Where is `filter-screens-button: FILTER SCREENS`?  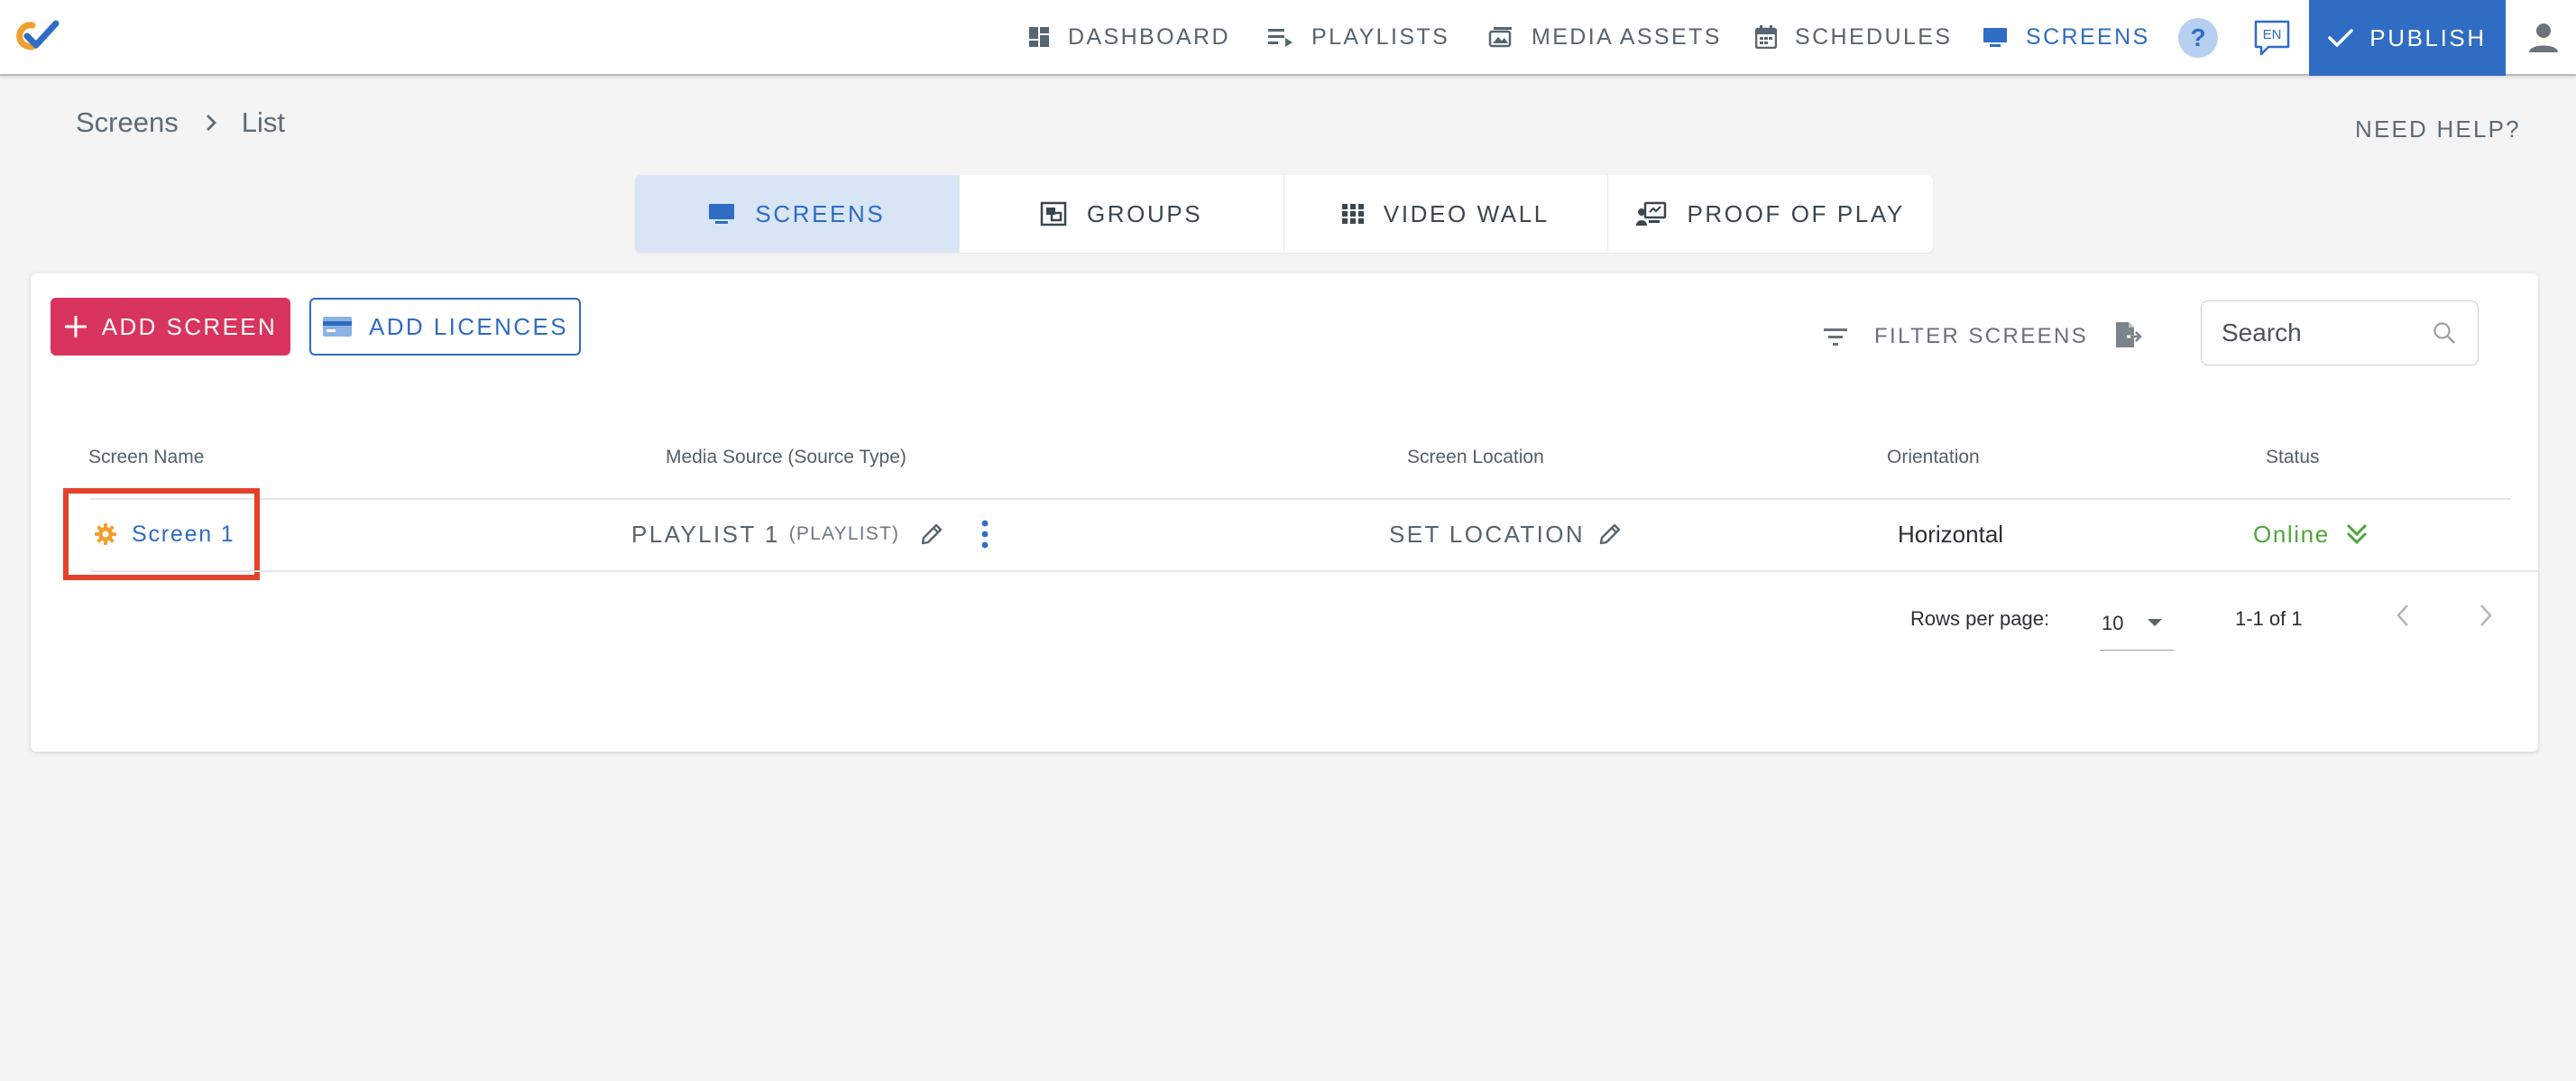 filter-screens-button: FILTER SCREENS is located at coordinates (1956, 336).